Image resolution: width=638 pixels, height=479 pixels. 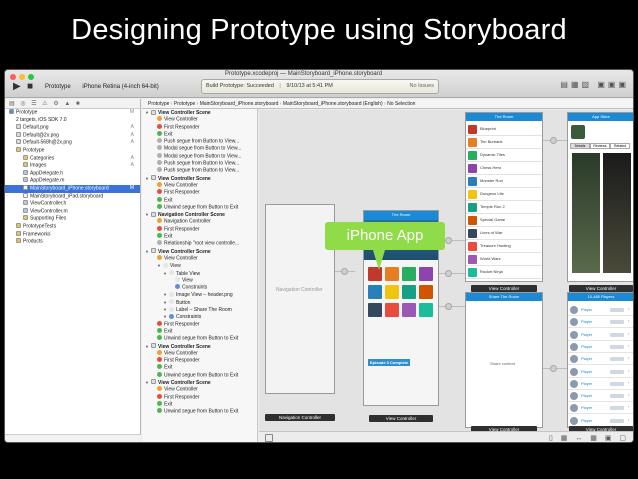 I want to click on outline-item: View, so click(x=199, y=280).